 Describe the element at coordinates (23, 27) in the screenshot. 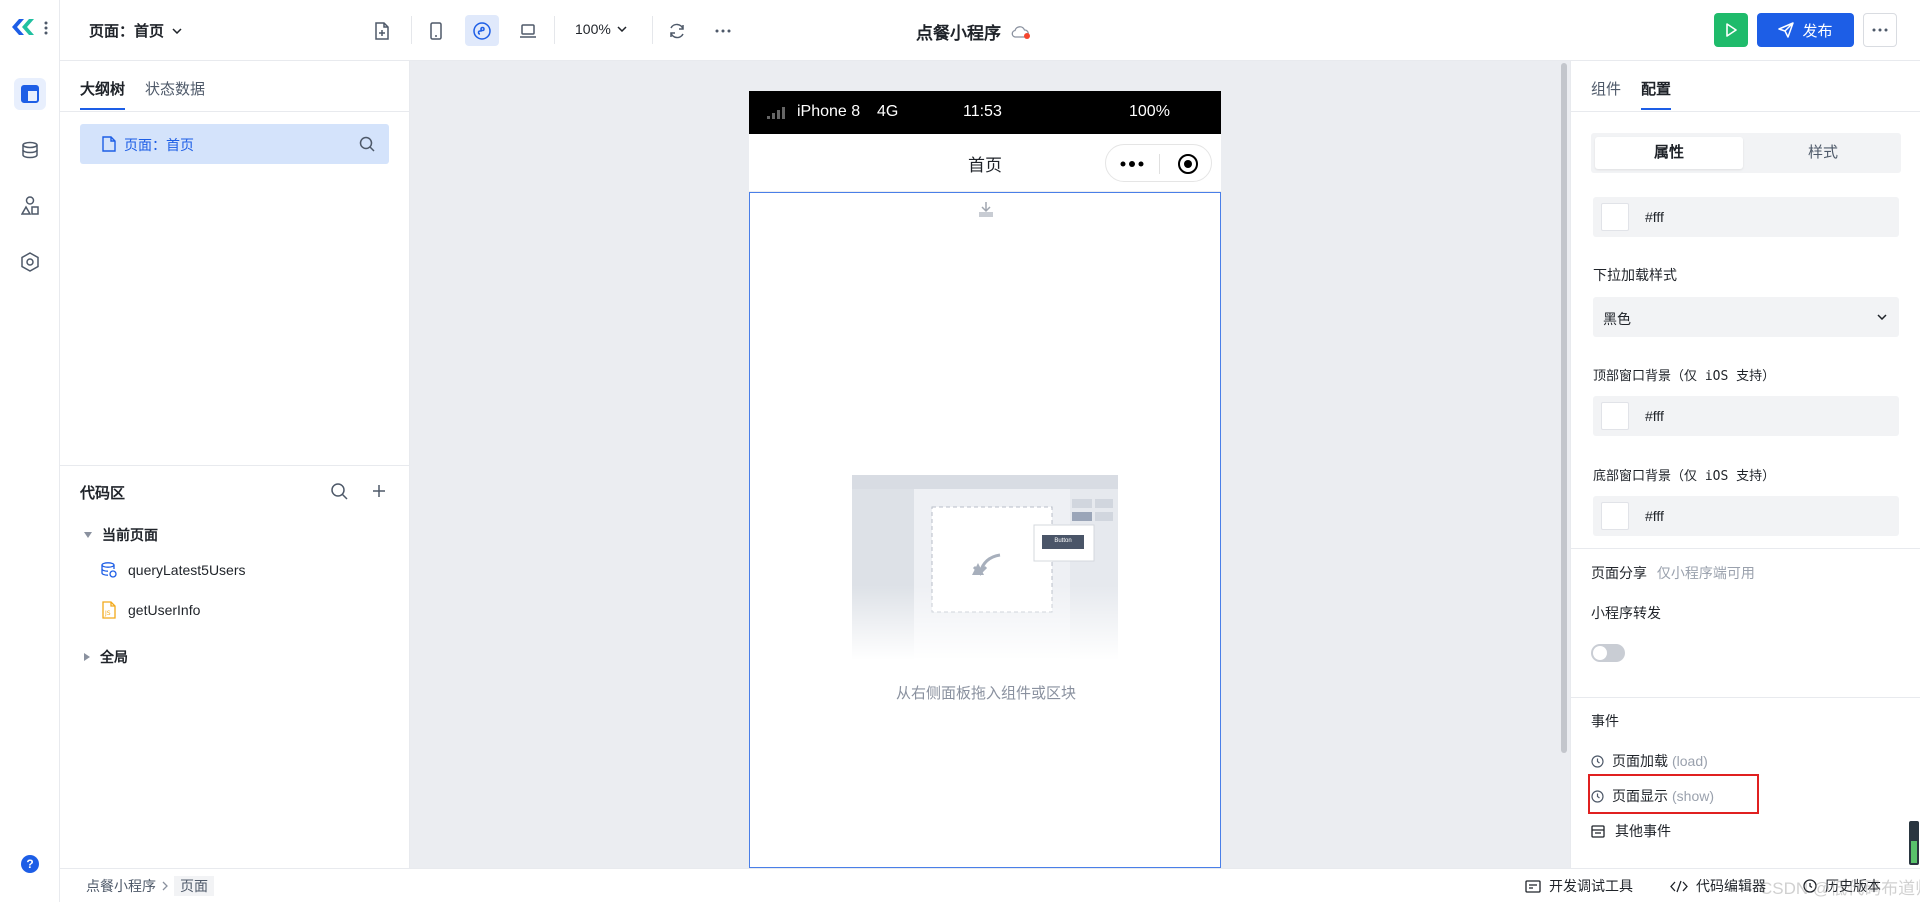

I see `app-logo-icon` at that location.